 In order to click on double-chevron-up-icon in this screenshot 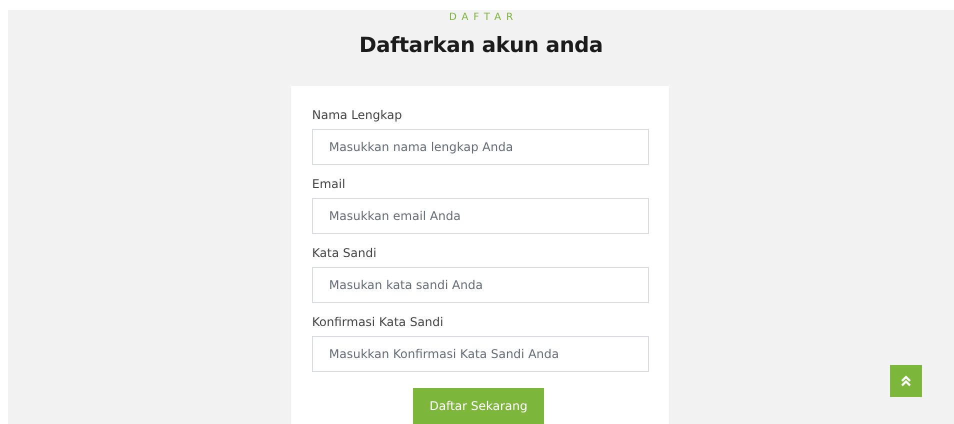, I will do `click(906, 381)`.